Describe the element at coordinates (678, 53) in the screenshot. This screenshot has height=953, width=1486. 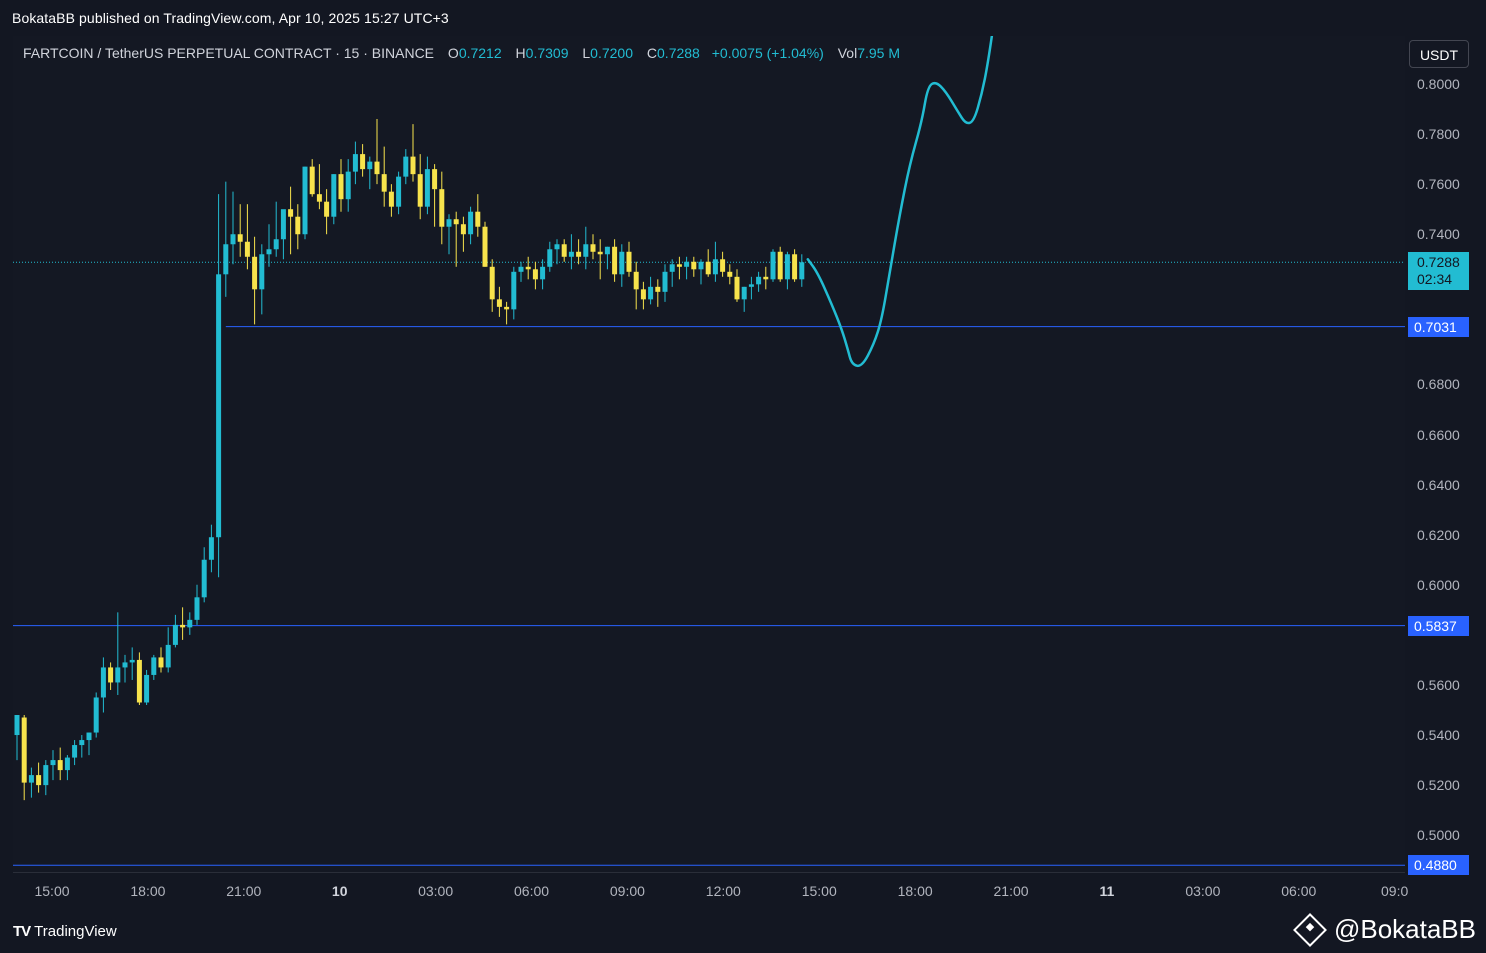
I see `legend-close-value: 0.7288` at that location.